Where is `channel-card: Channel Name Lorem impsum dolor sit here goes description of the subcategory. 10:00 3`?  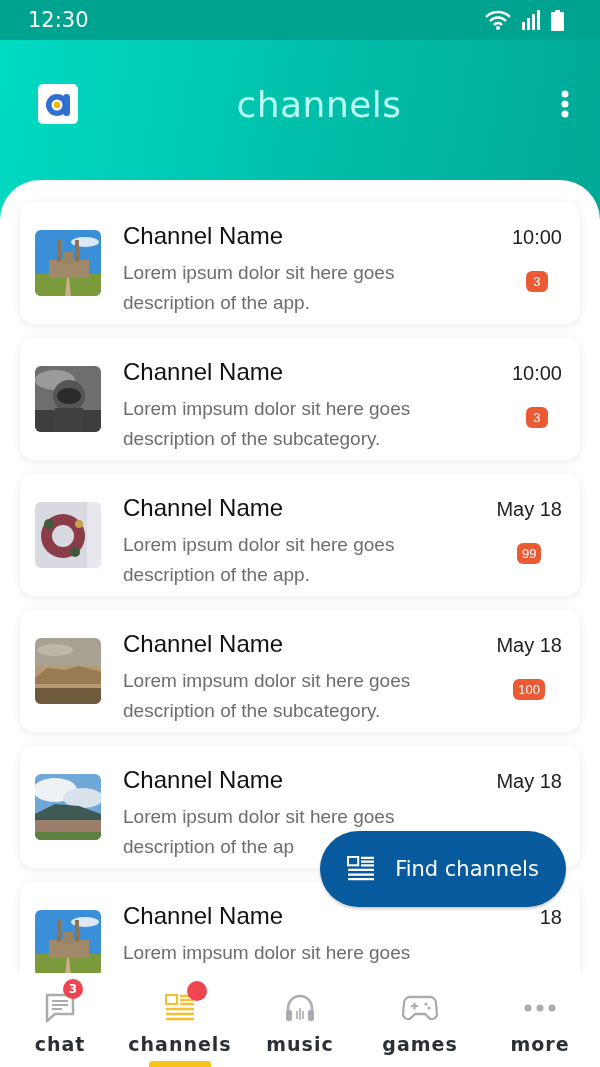 channel-card: Channel Name Lorem impsum dolor sit here goes description of the subcategory. 10:00 3 is located at coordinates (300, 399).